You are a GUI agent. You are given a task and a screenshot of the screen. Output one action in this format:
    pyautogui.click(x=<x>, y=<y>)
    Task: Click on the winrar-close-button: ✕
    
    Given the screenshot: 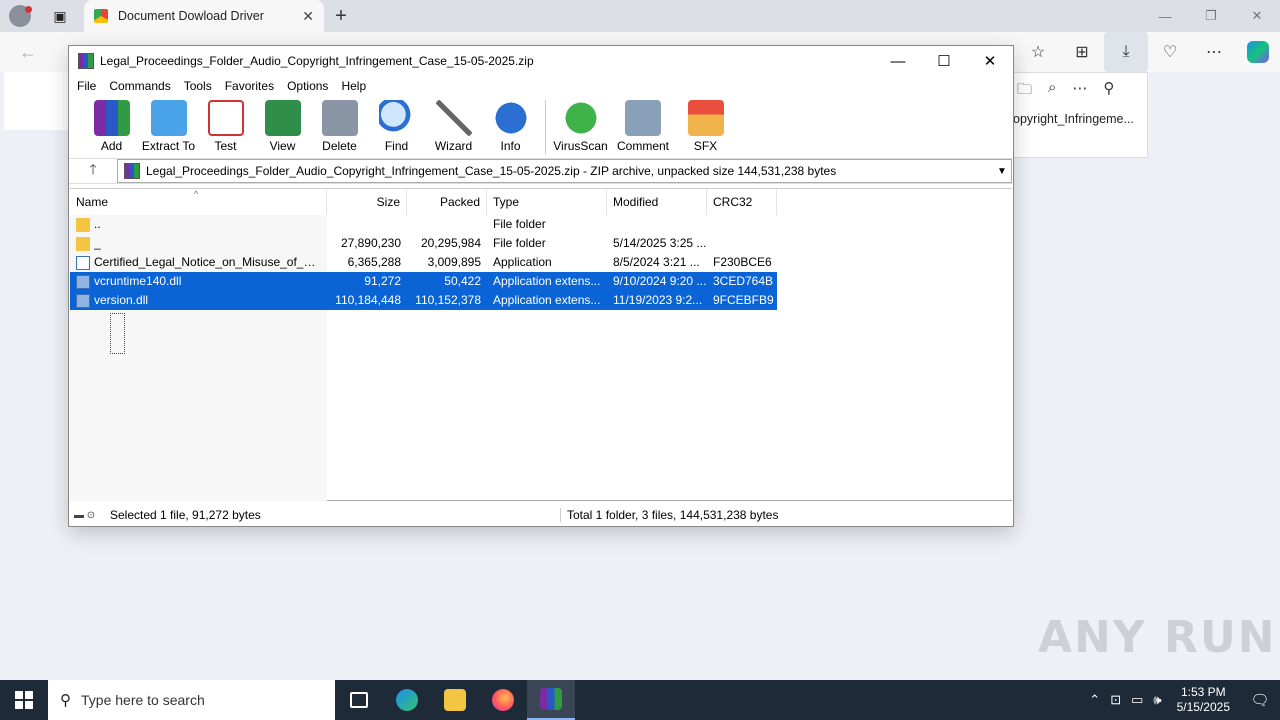 What is the action you would take?
    pyautogui.click(x=990, y=61)
    